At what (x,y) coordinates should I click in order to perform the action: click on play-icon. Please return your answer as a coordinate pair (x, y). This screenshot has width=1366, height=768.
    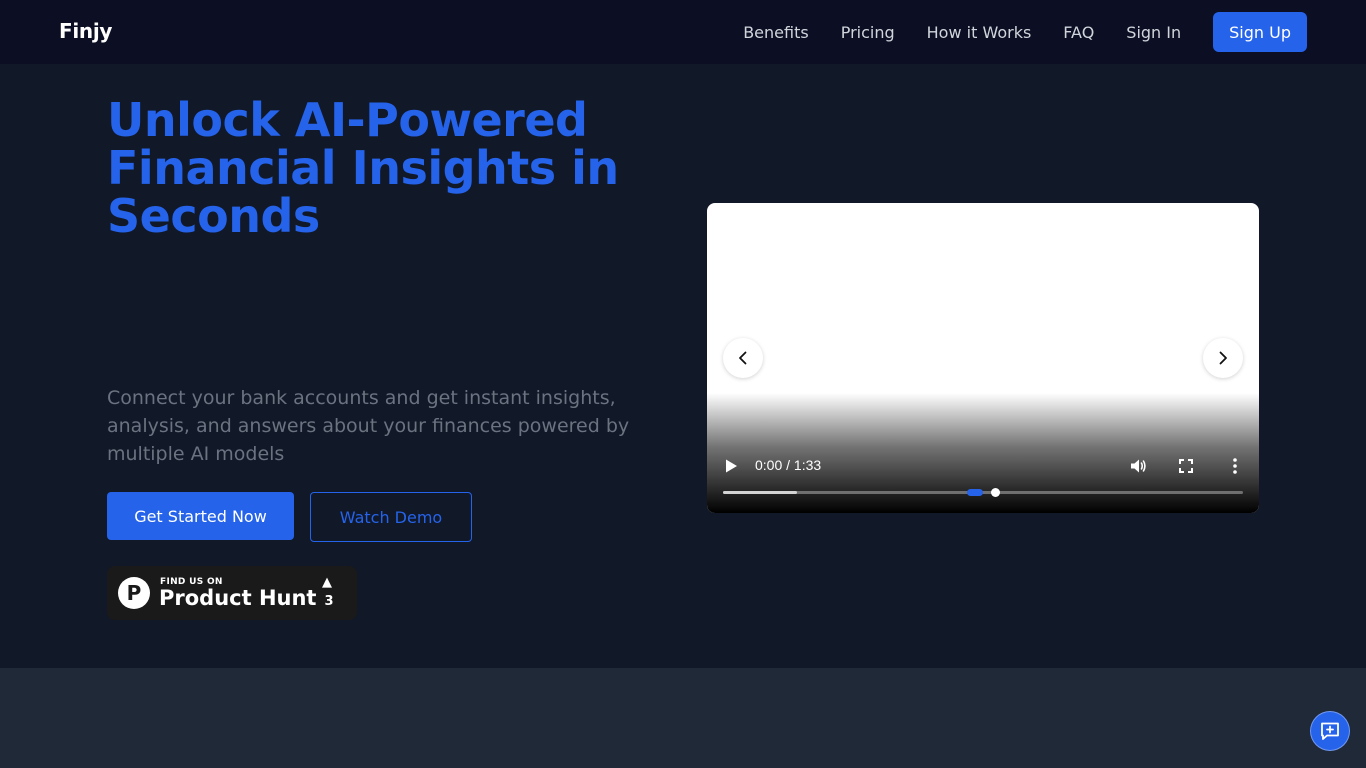
    Looking at the image, I should click on (731, 466).